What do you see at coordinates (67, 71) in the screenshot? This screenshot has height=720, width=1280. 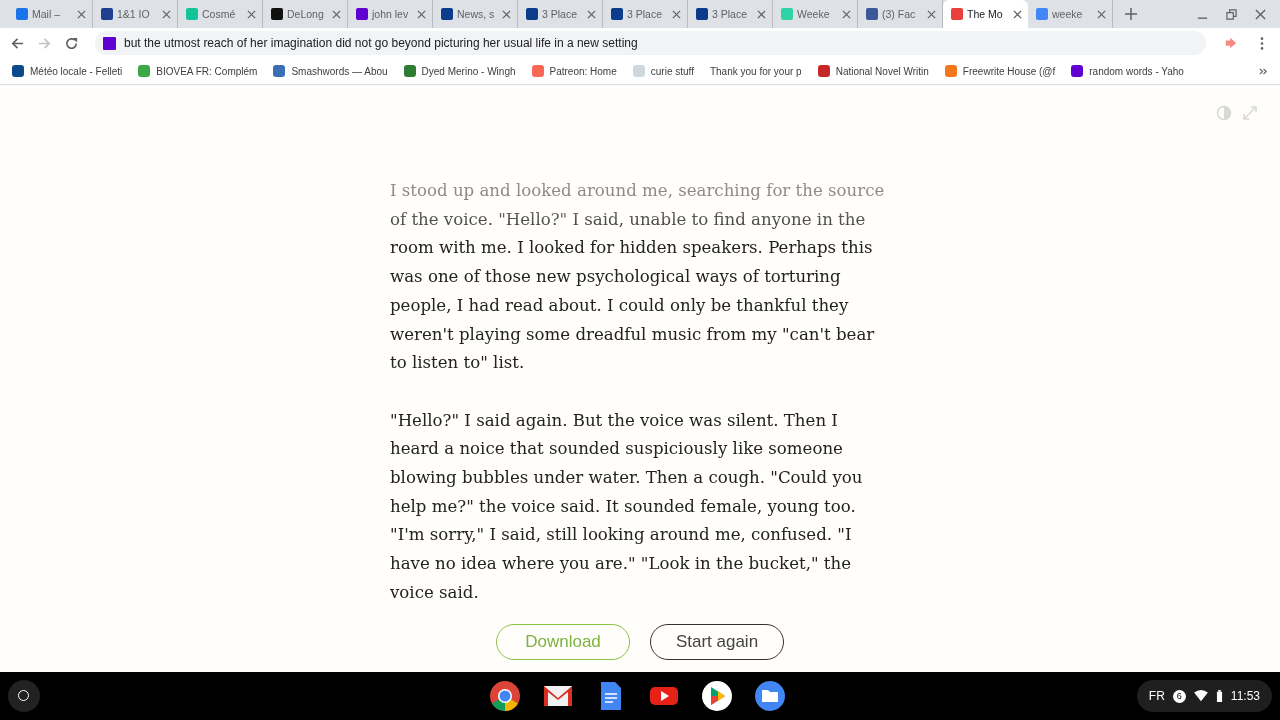 I see `bookmark: Météo locale - Felleti` at bounding box center [67, 71].